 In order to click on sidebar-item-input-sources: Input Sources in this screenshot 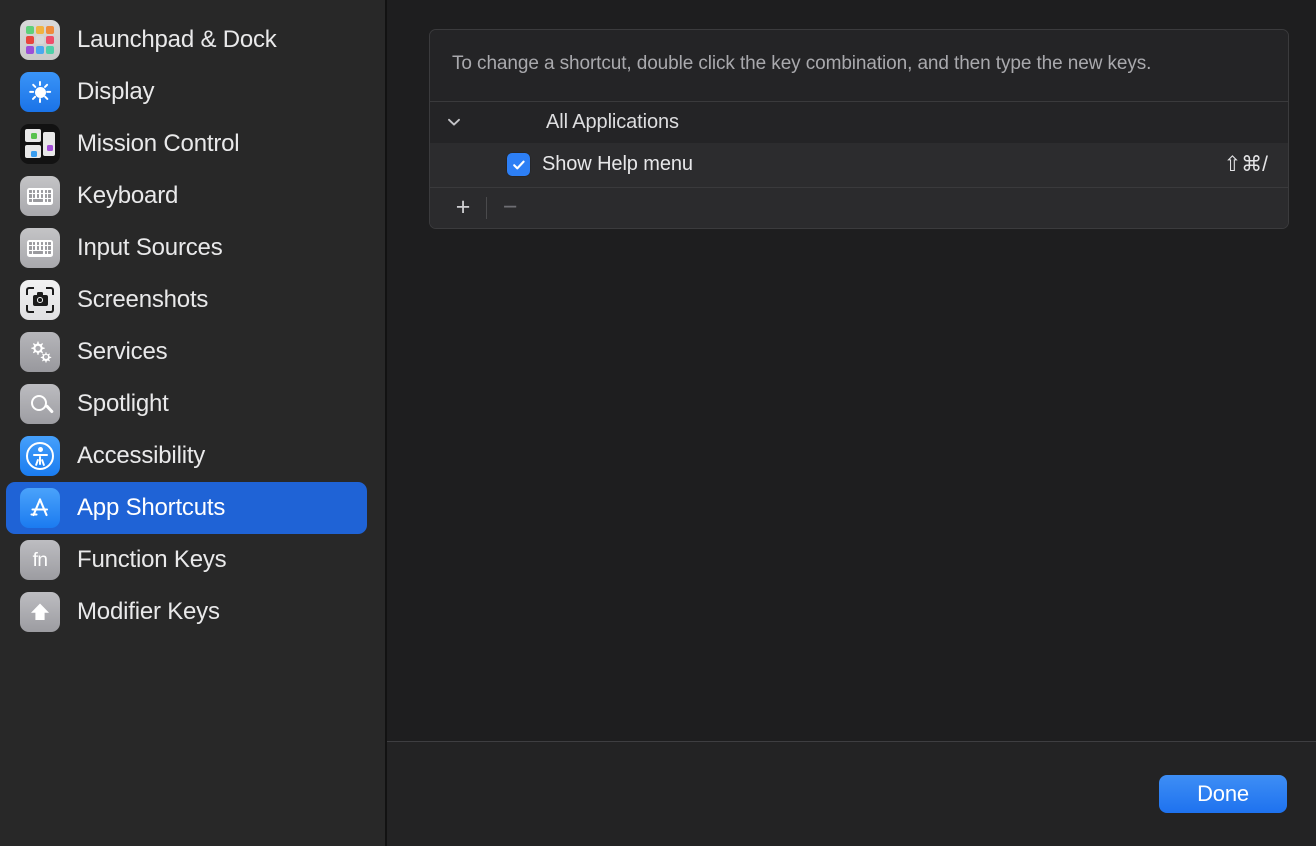, I will do `click(186, 248)`.